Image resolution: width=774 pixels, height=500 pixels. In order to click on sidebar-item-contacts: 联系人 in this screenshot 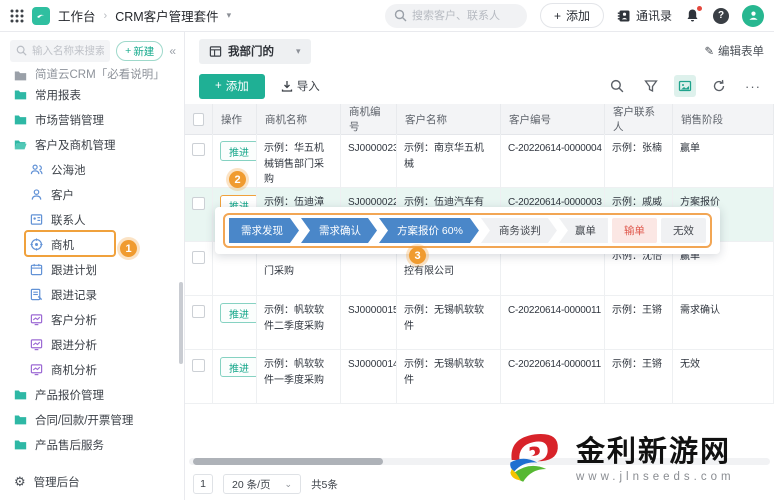, I will do `click(92, 219)`.